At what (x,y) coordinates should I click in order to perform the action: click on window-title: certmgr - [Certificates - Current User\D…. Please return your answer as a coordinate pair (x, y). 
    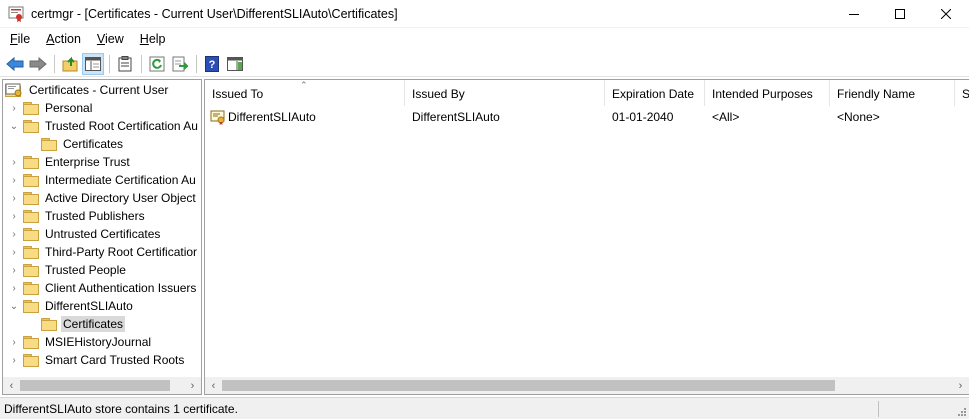
    Looking at the image, I should click on (214, 13).